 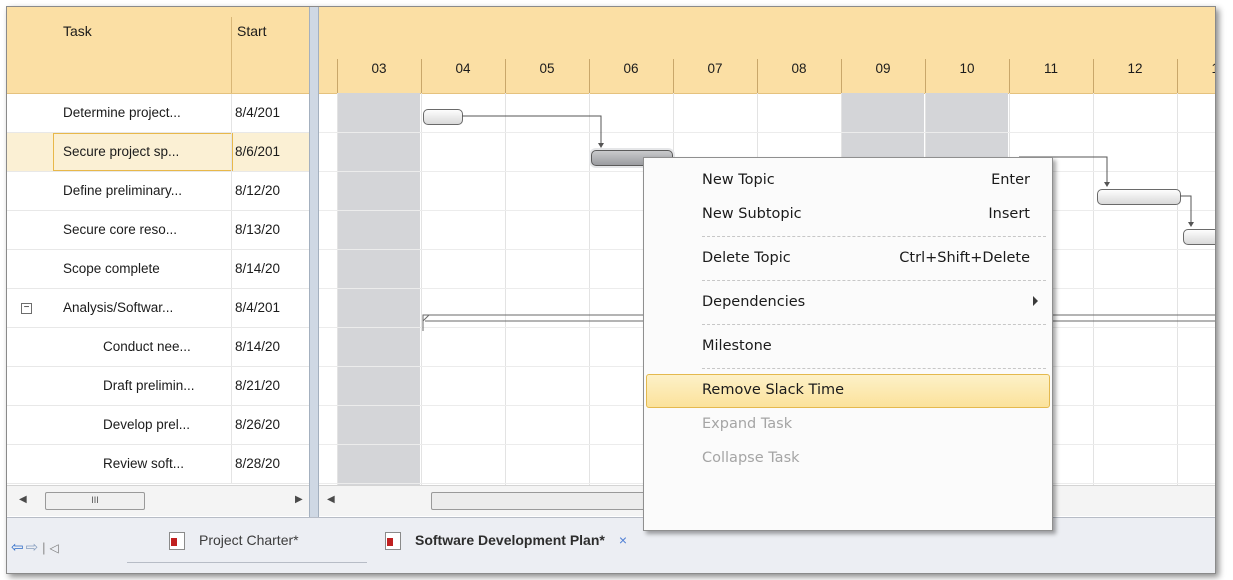 I want to click on gantt-scroll-thumb, so click(x=542, y=501).